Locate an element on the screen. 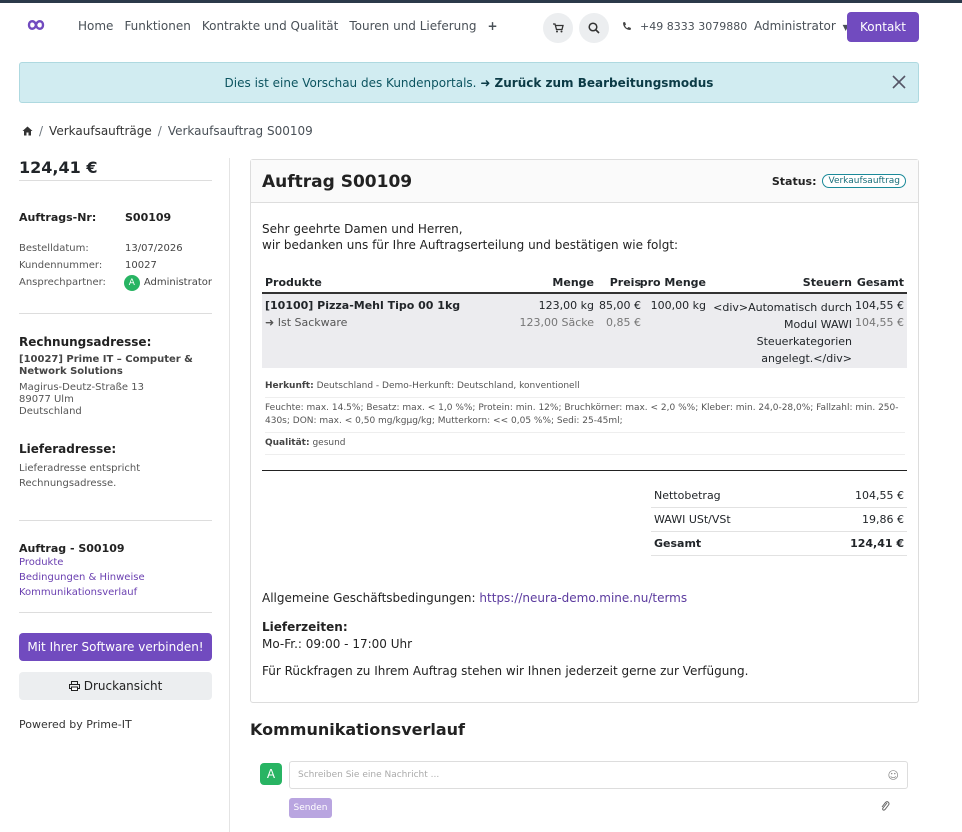 The width and height of the screenshot is (962, 832). customer-number-row: Kundennummer: 10027 is located at coordinates (115, 265).